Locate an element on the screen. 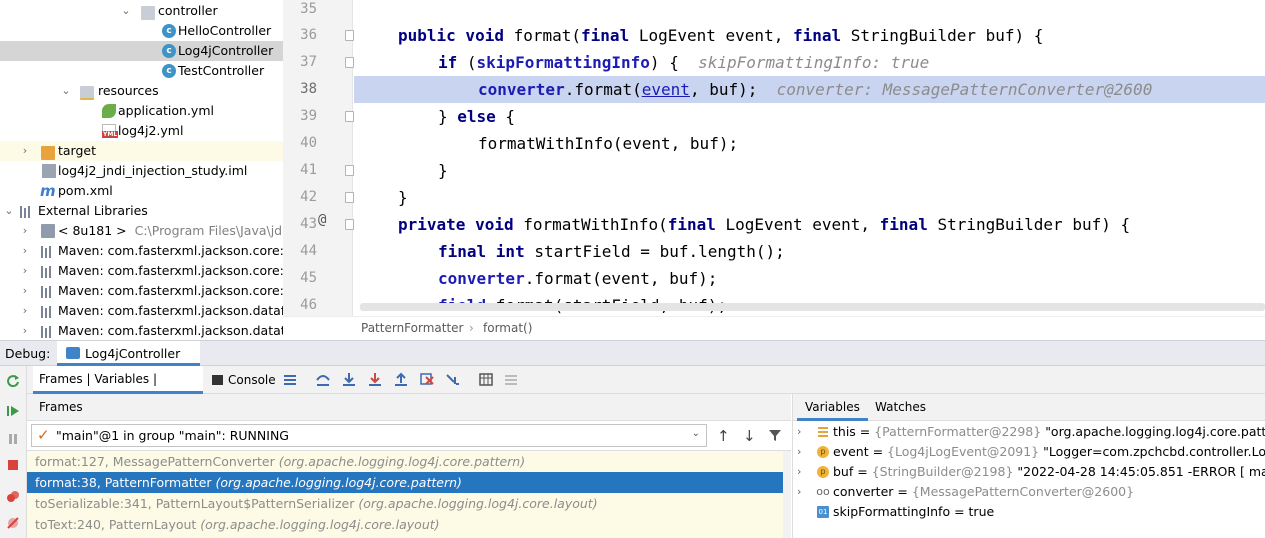 The image size is (1265, 538). arrow-down-icon: ↓ is located at coordinates (749, 436).